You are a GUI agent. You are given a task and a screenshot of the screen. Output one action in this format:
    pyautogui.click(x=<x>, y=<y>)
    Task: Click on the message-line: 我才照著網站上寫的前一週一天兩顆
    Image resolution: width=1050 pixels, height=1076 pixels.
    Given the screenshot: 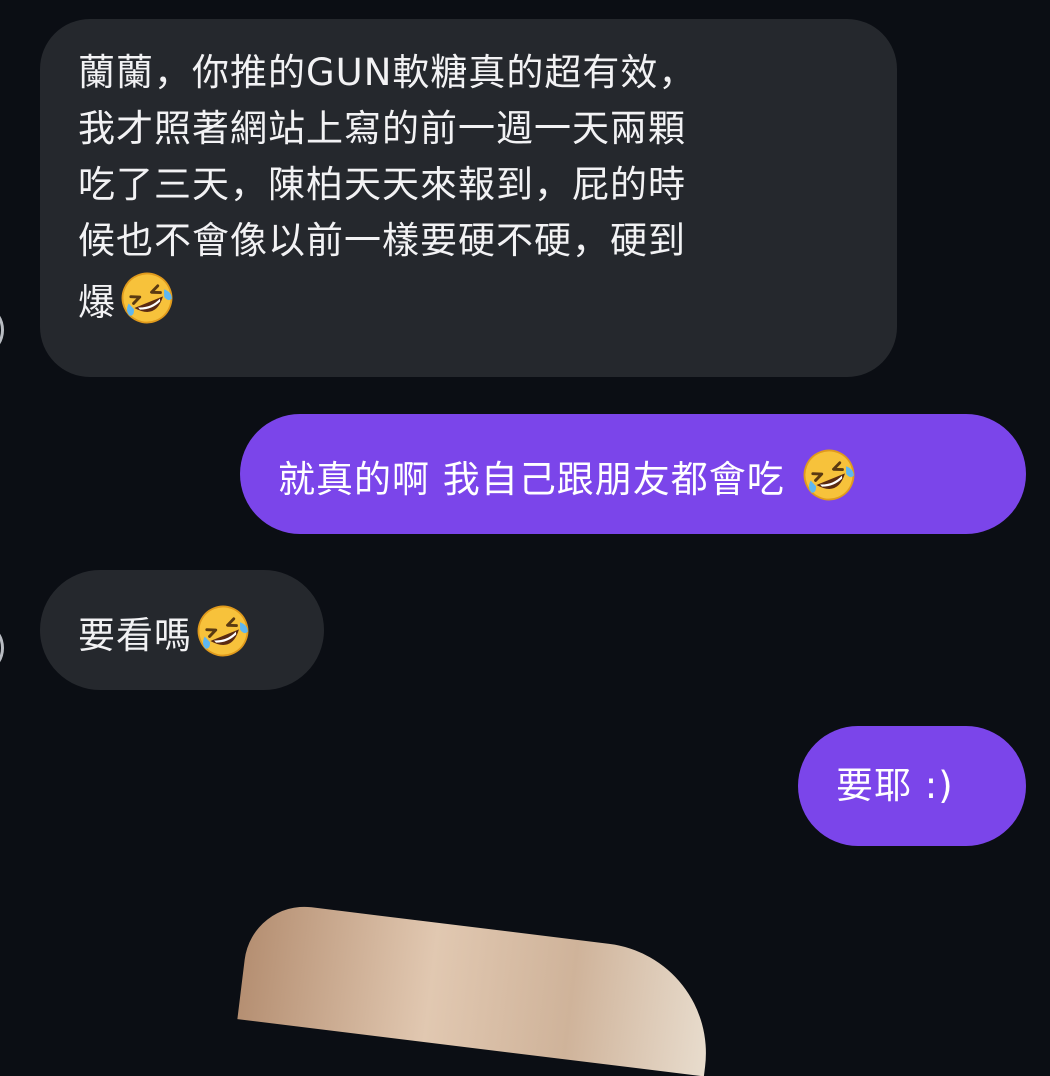 What is the action you would take?
    pyautogui.click(x=382, y=128)
    